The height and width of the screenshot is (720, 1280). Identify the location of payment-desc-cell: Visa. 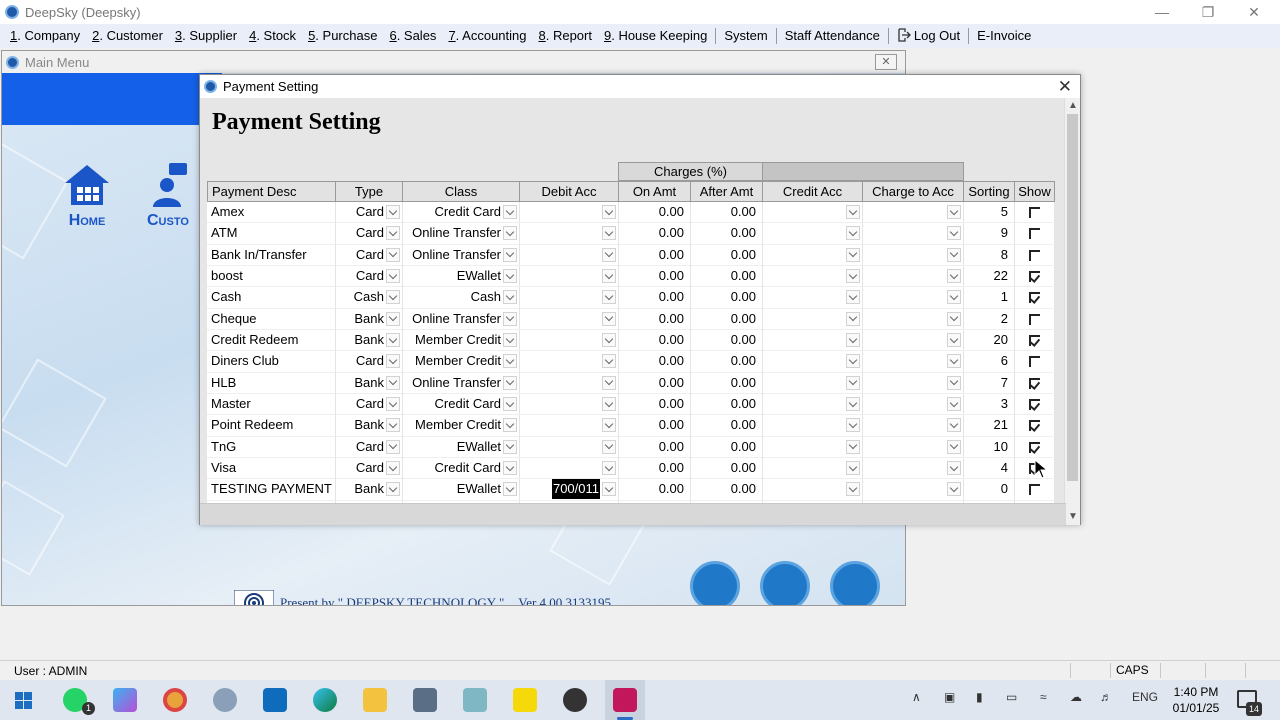
(271, 469).